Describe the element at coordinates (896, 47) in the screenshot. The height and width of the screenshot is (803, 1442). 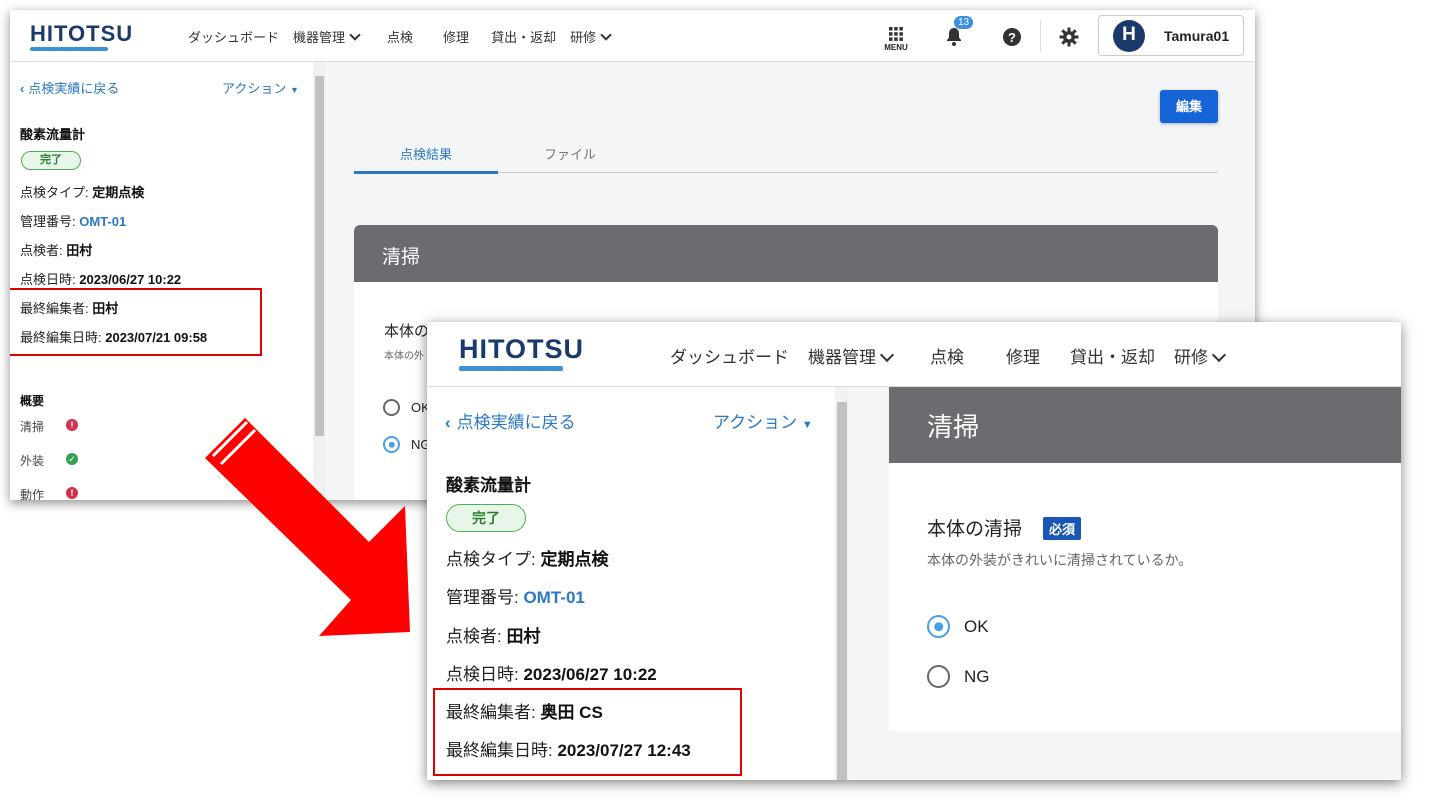
I see `menu-label: MENU` at that location.